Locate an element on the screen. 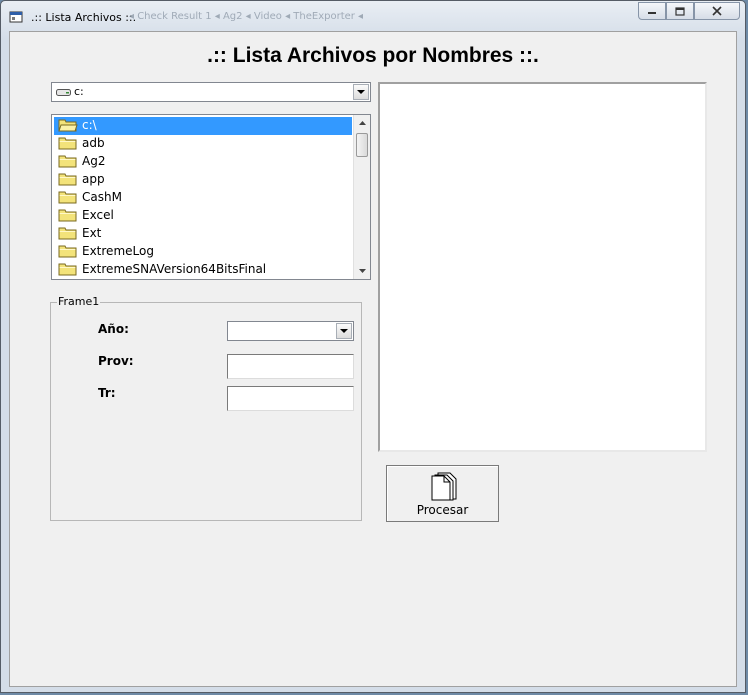 The width and height of the screenshot is (748, 695). drive-combo: c: is located at coordinates (211, 92).